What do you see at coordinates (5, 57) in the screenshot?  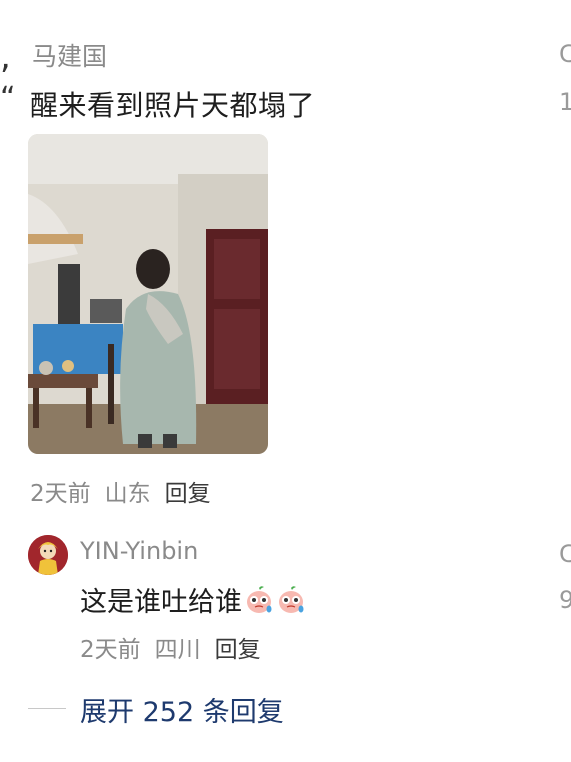 I see `edge-comma-glyph: ,` at bounding box center [5, 57].